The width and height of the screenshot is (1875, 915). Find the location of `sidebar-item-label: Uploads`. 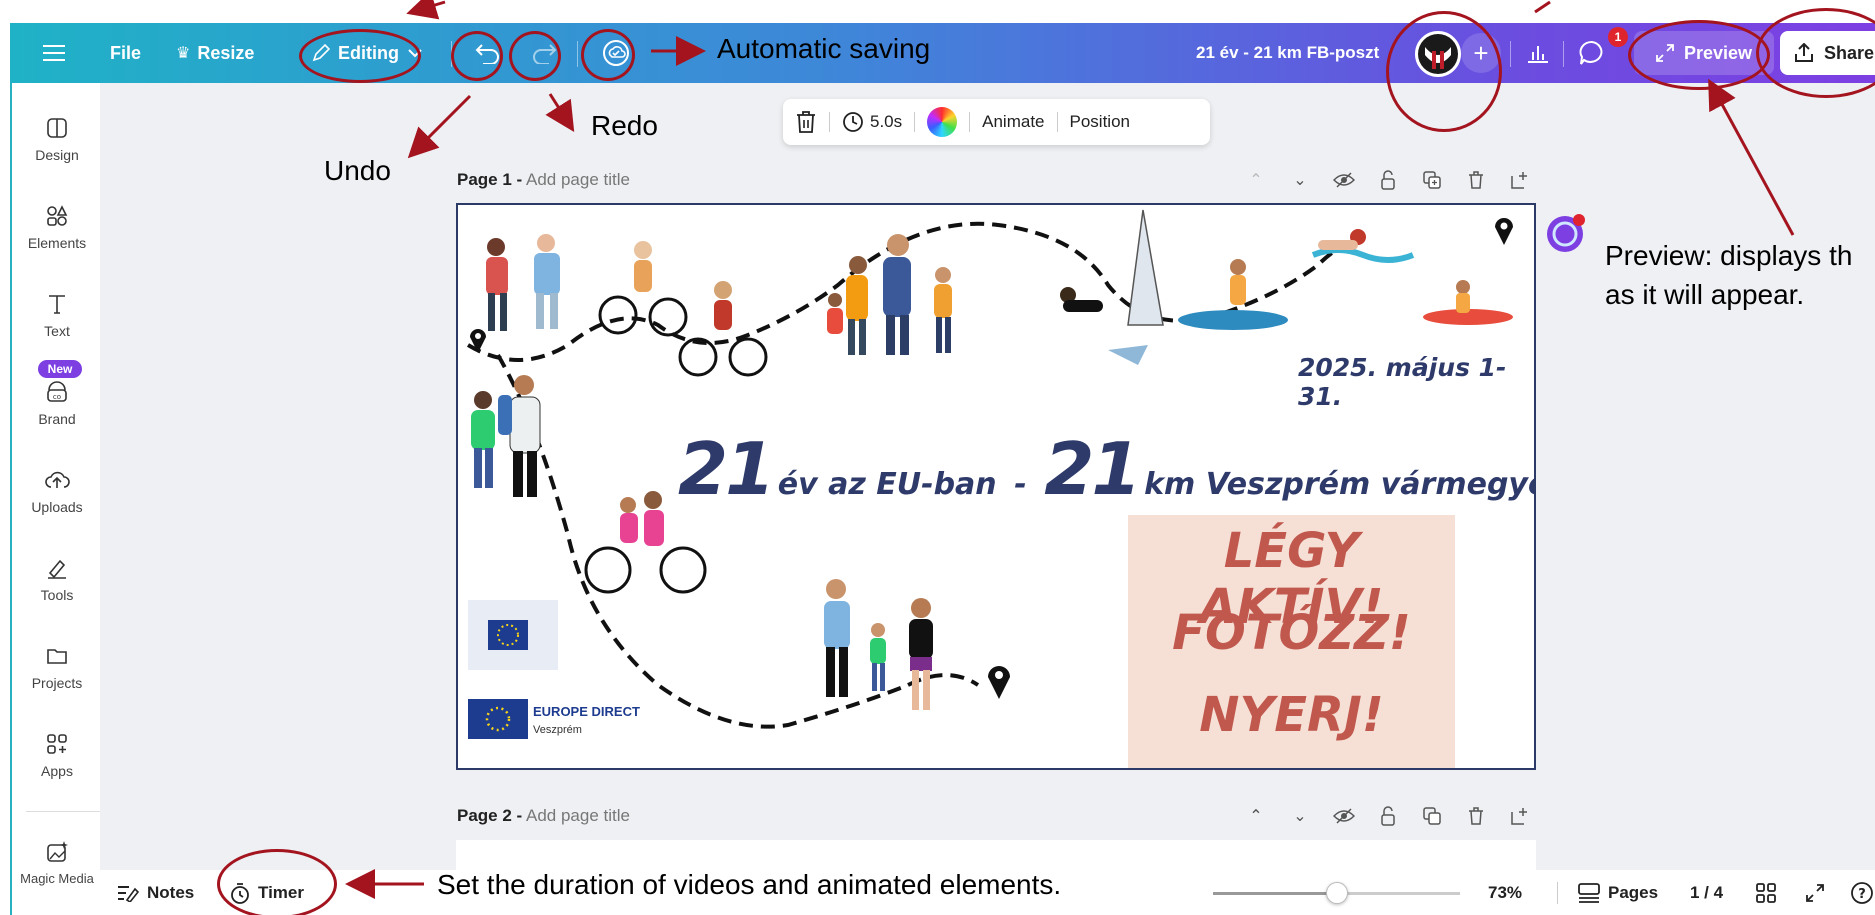

sidebar-item-label: Uploads is located at coordinates (57, 507).